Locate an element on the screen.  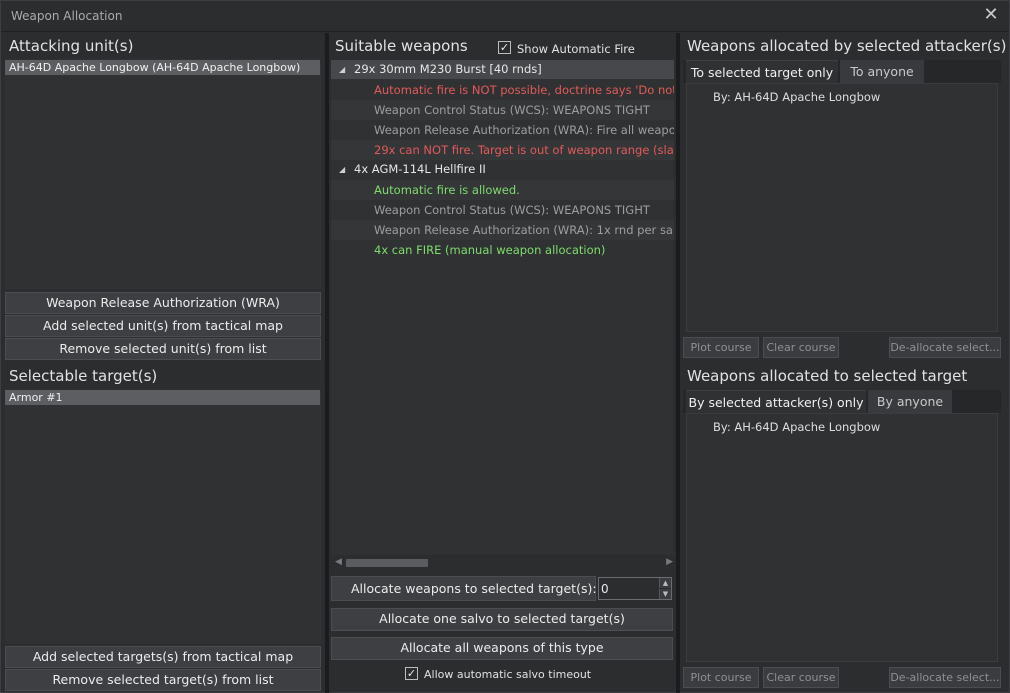
targets-list: Armor #1 is located at coordinates (163, 516).